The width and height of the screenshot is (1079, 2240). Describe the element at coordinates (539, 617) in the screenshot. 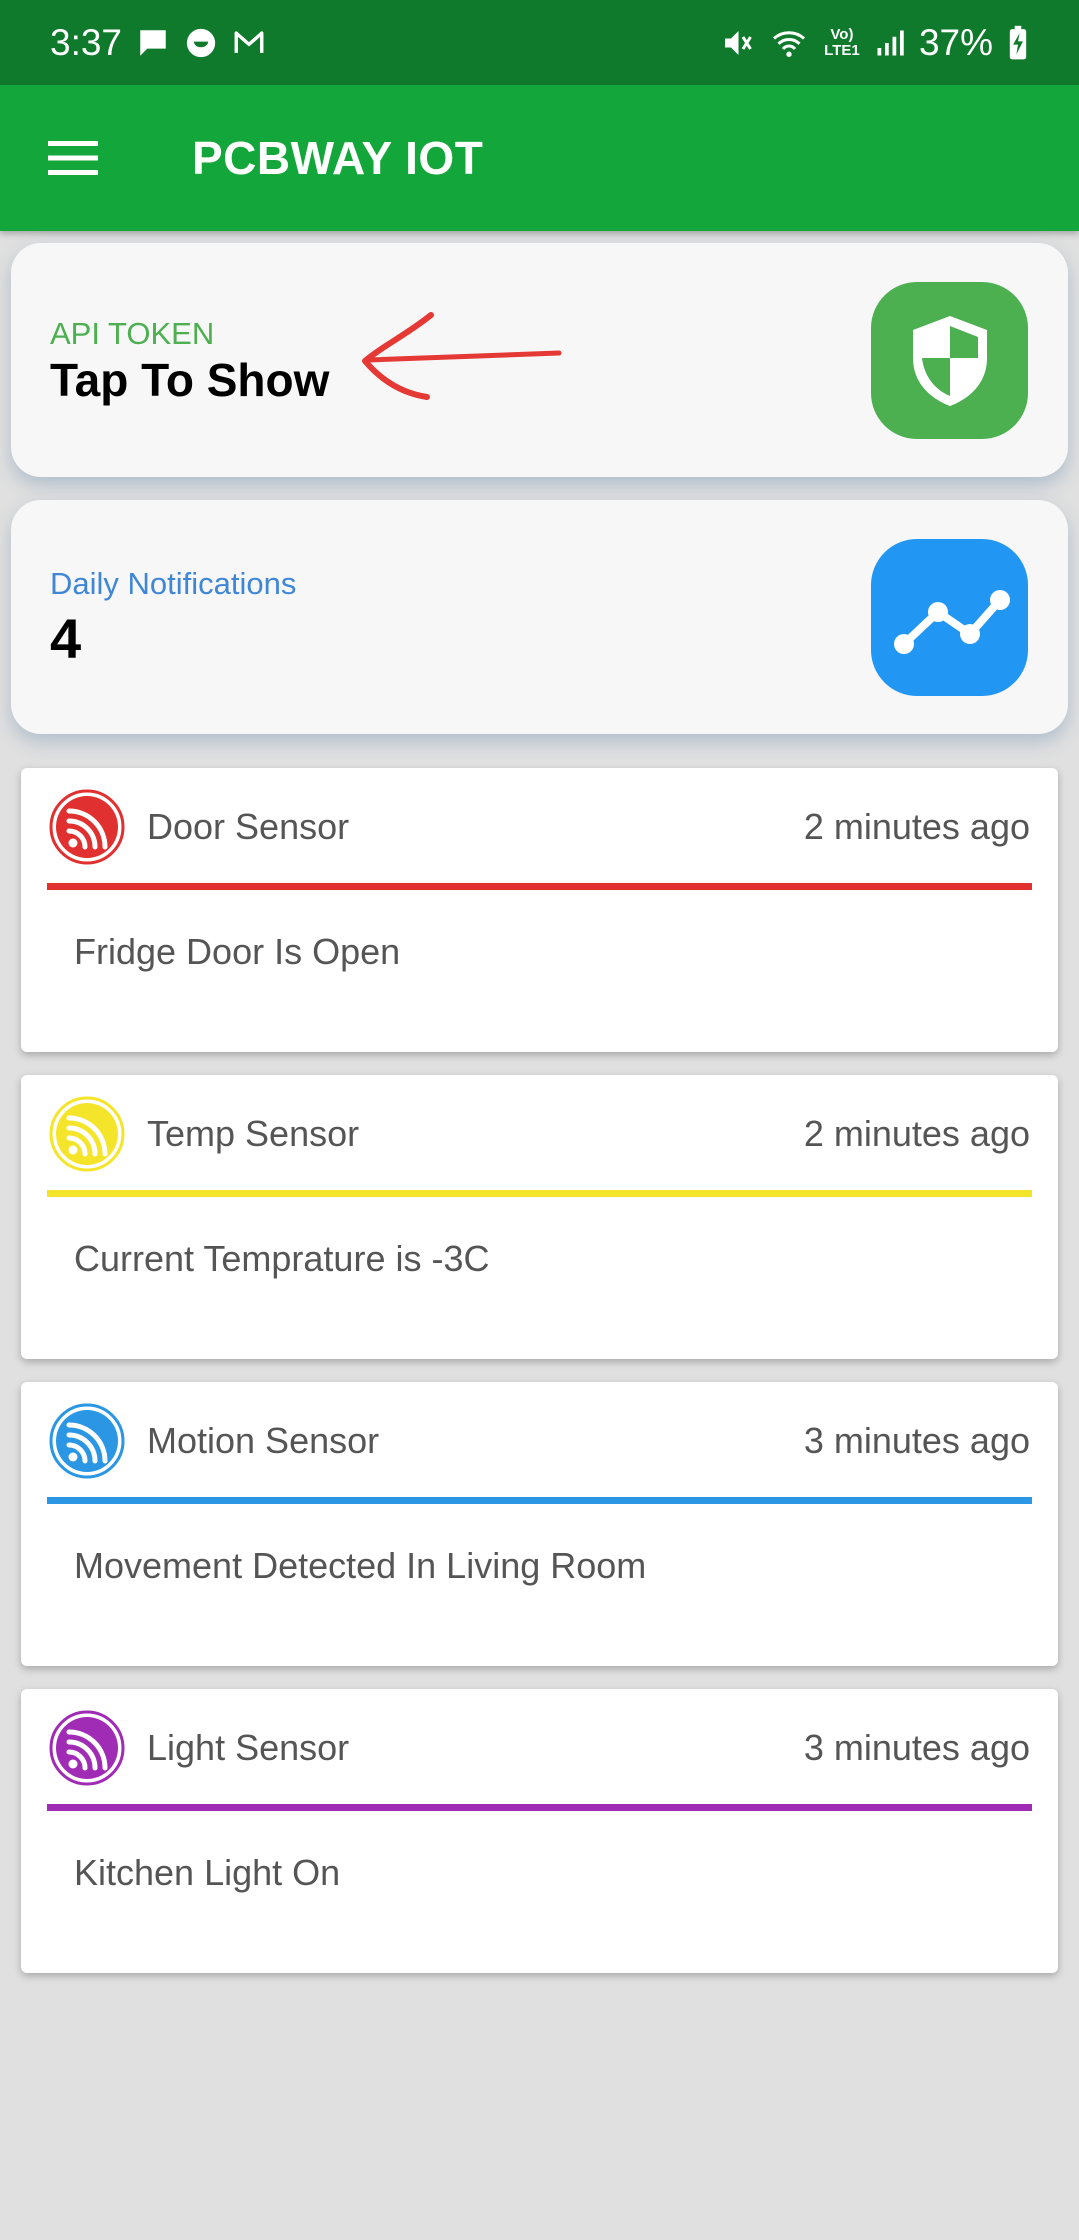

I see `daily-notifications-card: Daily Notifications 4` at that location.